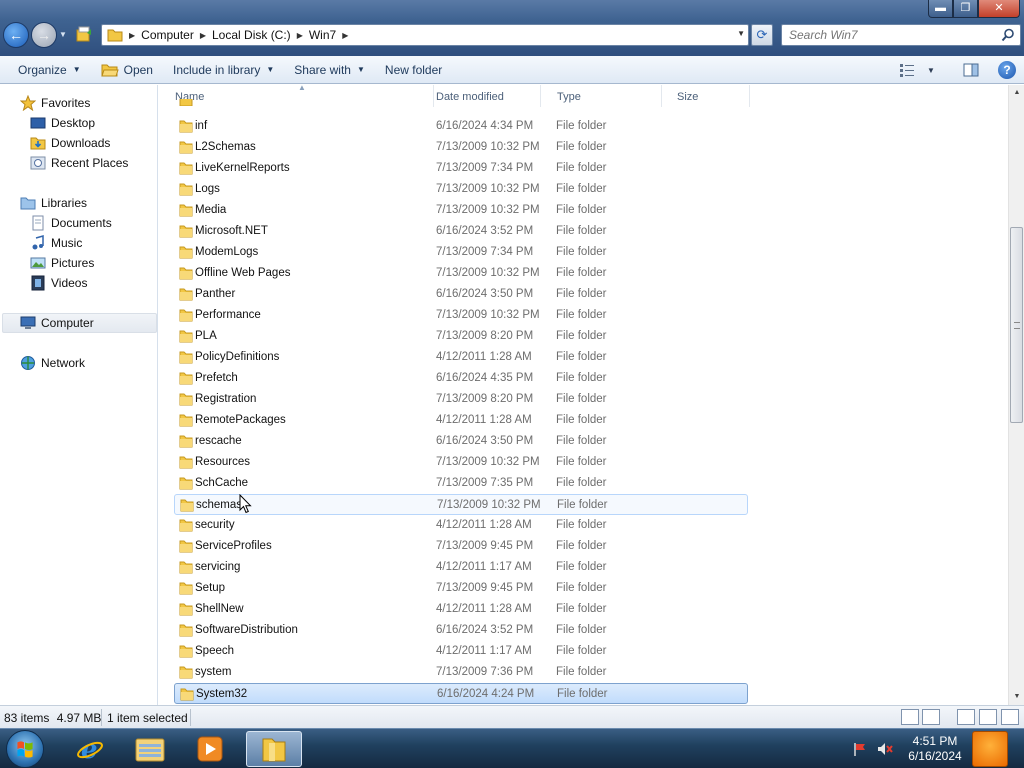 Image resolution: width=1024 pixels, height=768 pixels. I want to click on large-icons-view-button, so click(931, 717).